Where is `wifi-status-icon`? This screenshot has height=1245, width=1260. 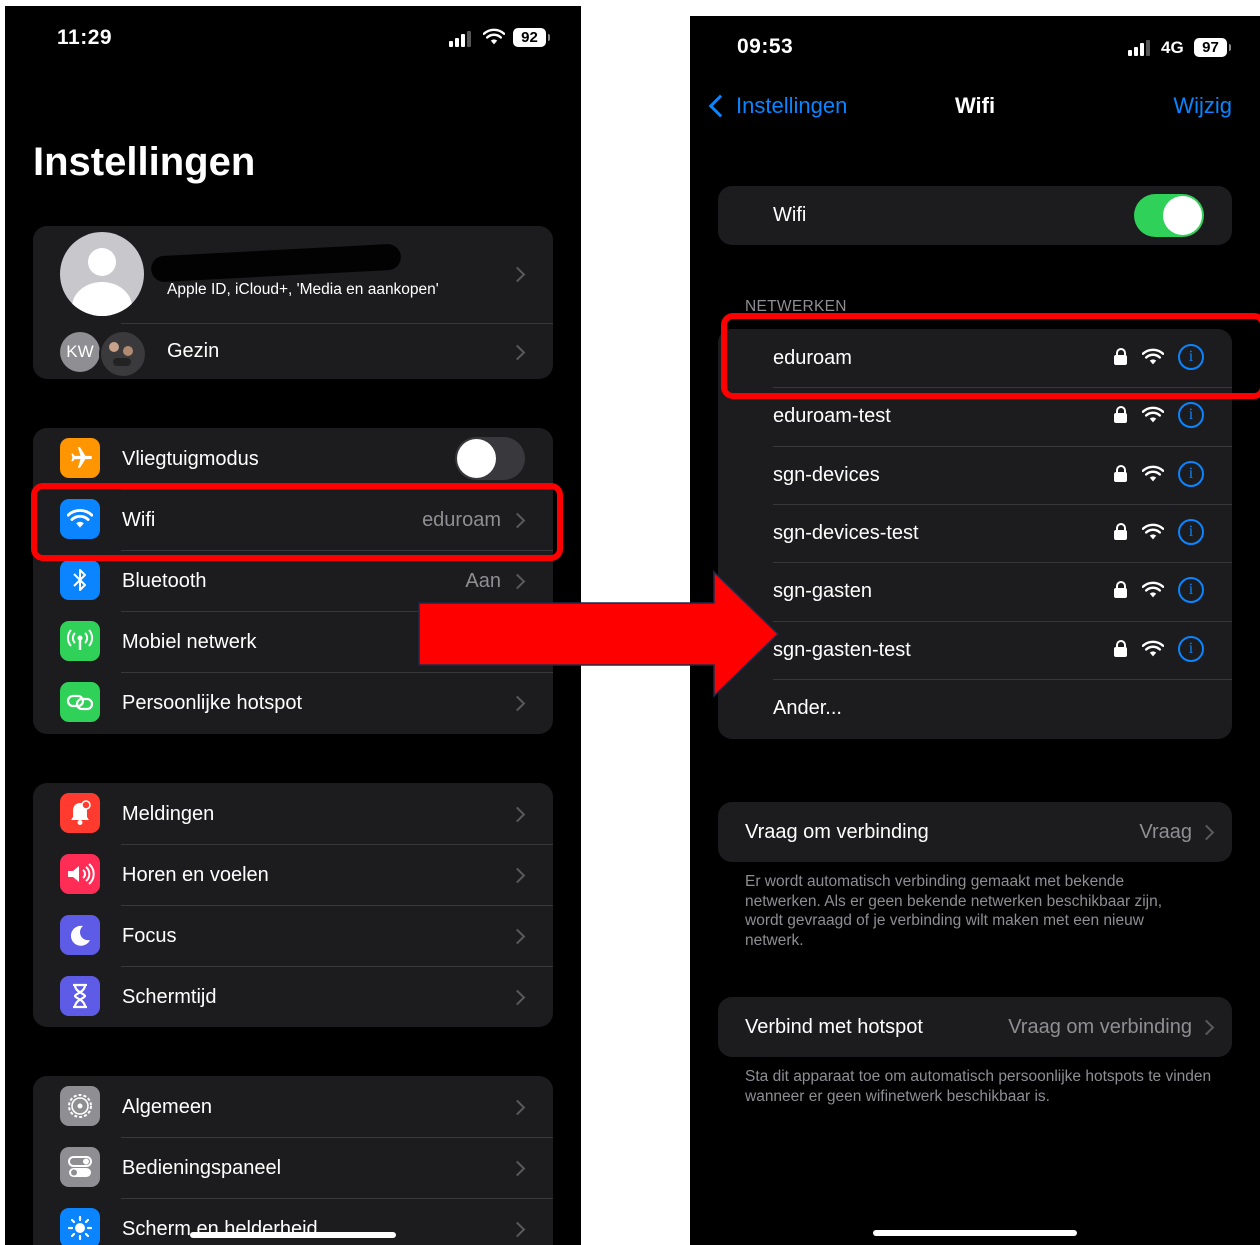
wifi-status-icon is located at coordinates (494, 36).